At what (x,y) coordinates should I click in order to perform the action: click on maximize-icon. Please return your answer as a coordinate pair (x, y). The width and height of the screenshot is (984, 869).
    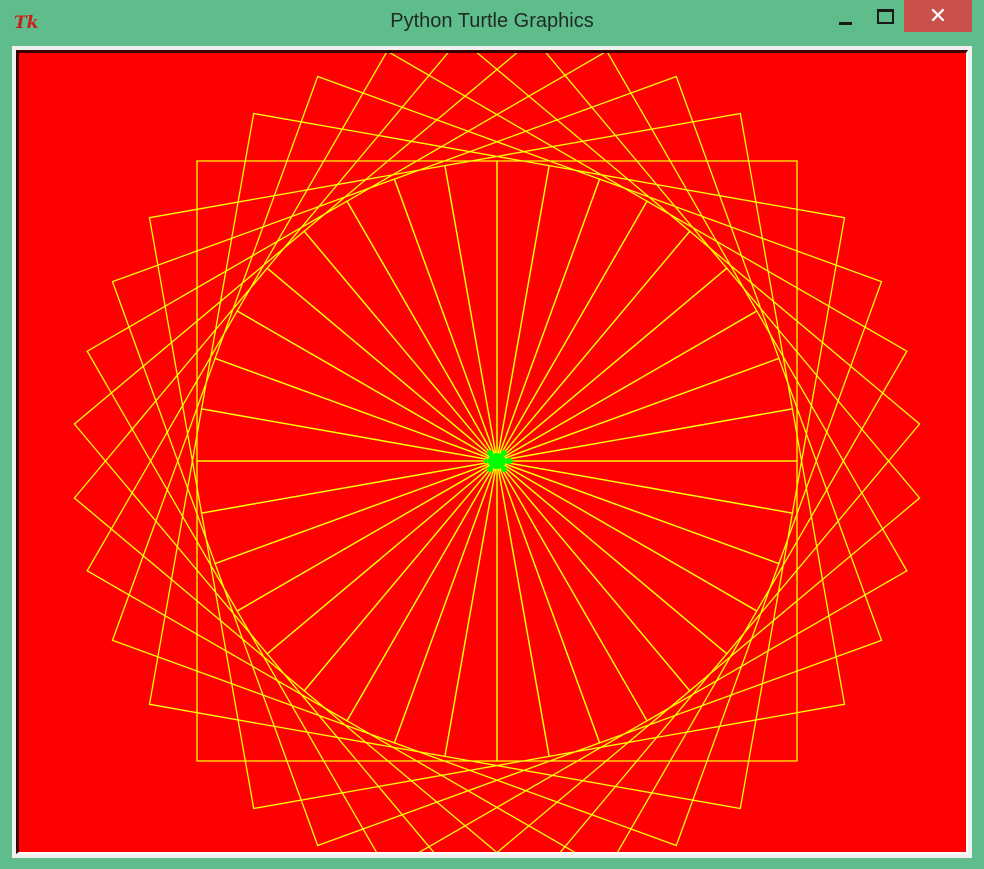
    Looking at the image, I should click on (885, 16).